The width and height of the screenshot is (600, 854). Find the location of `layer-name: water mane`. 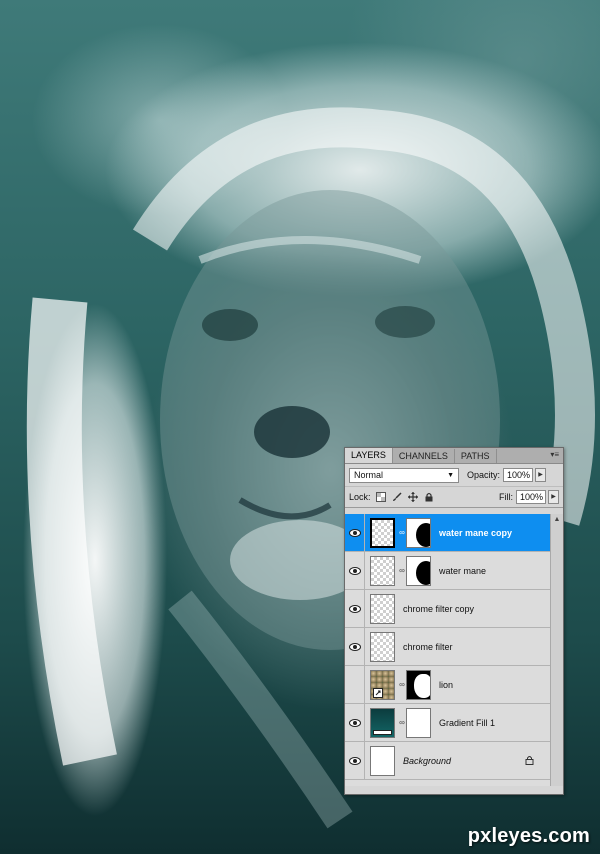

layer-name: water mane is located at coordinates (463, 570).